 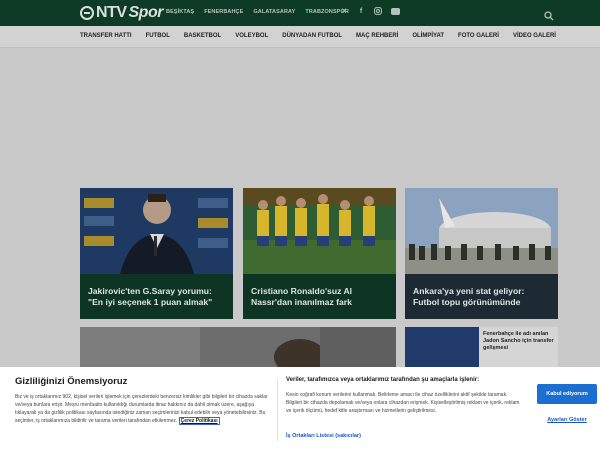 What do you see at coordinates (277, 410) in the screenshot?
I see `consent-divider` at bounding box center [277, 410].